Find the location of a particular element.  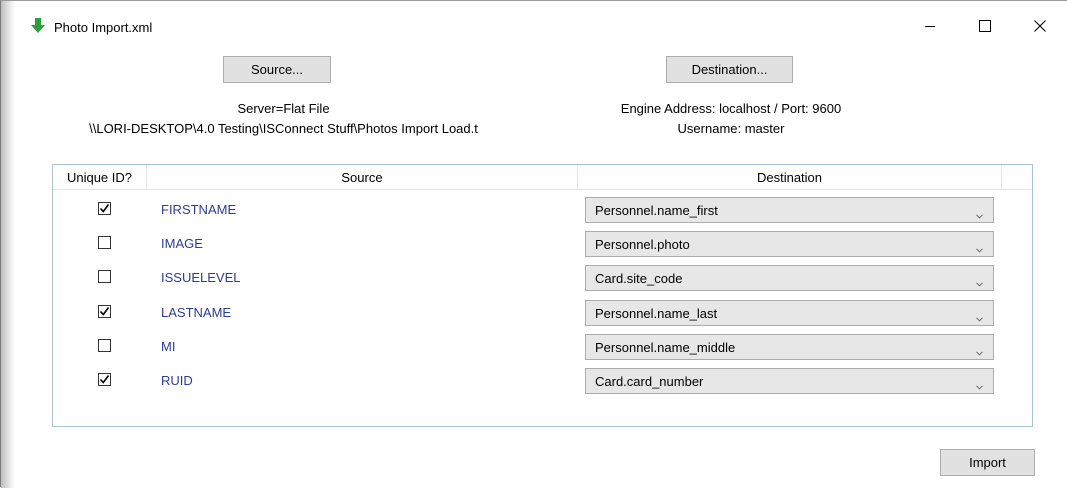

minimize-icon is located at coordinates (930, 26).